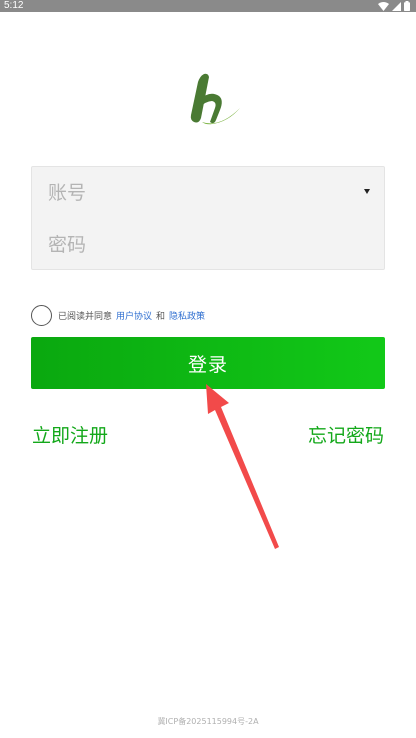 The width and height of the screenshot is (416, 738). I want to click on status-bar: 5:12, so click(208, 6).